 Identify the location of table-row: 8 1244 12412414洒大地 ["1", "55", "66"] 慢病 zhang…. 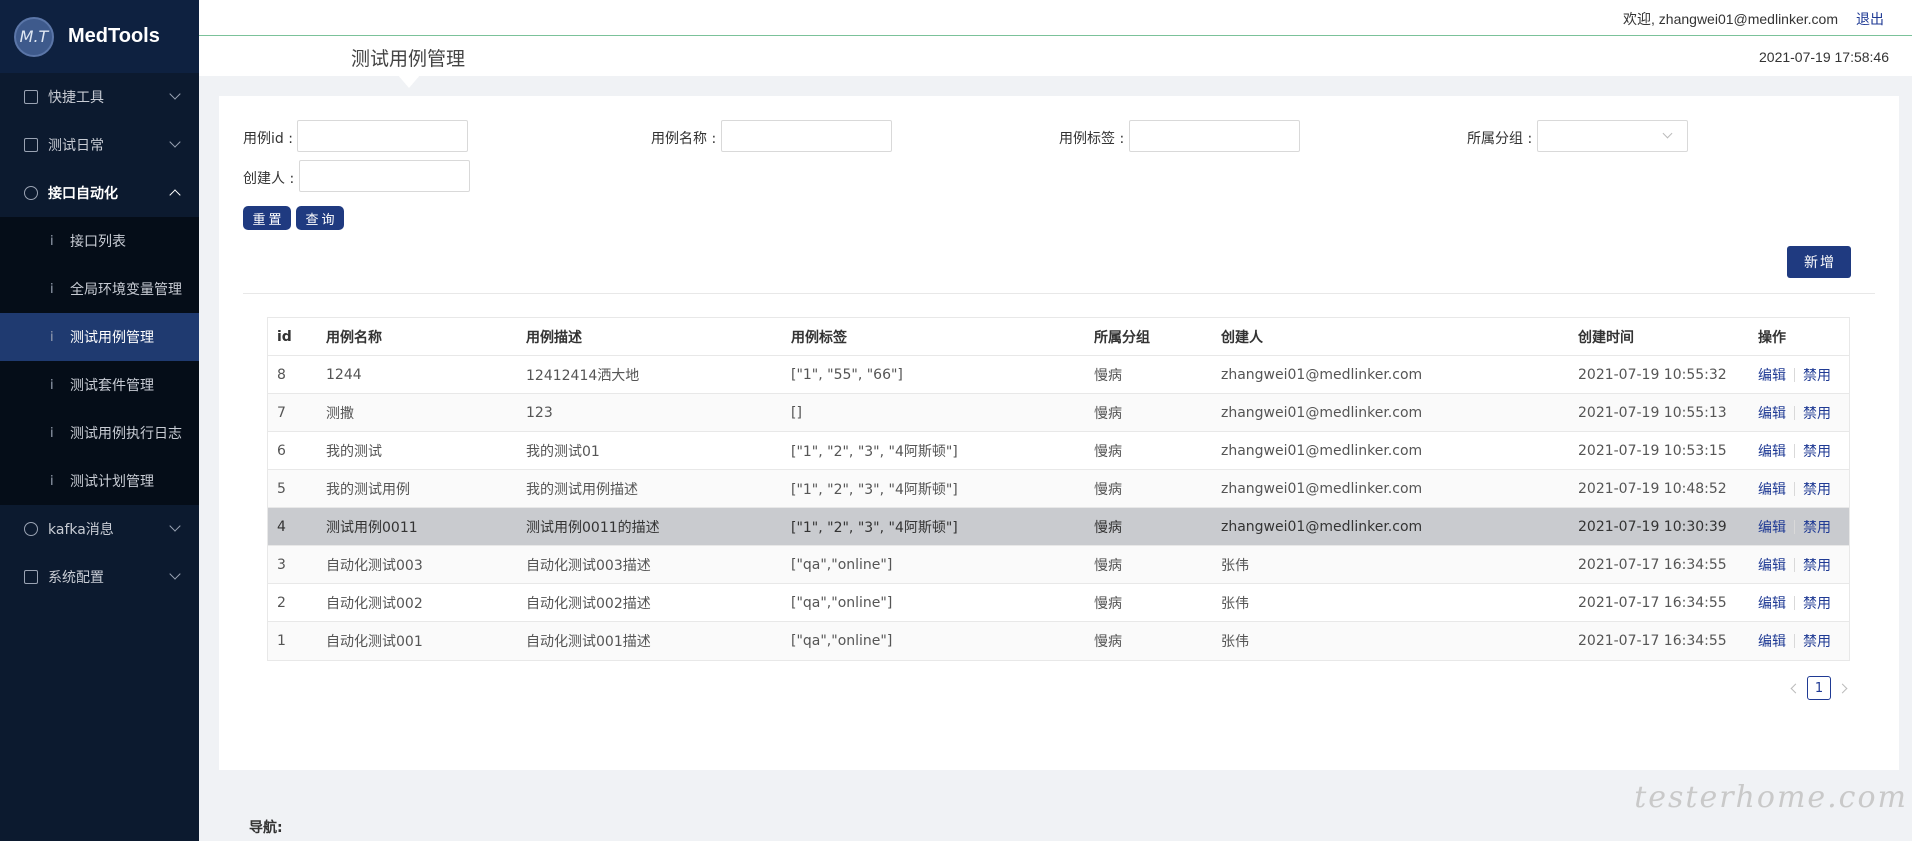
(1058, 375).